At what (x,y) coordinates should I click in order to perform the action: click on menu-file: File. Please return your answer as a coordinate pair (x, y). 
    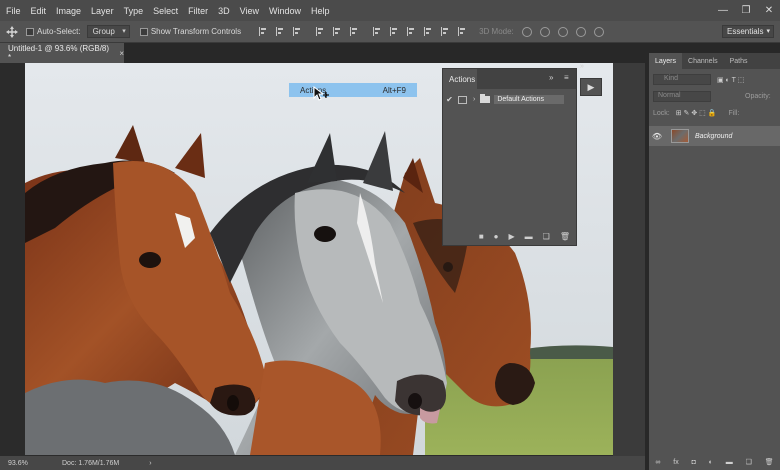
    Looking at the image, I should click on (13, 11).